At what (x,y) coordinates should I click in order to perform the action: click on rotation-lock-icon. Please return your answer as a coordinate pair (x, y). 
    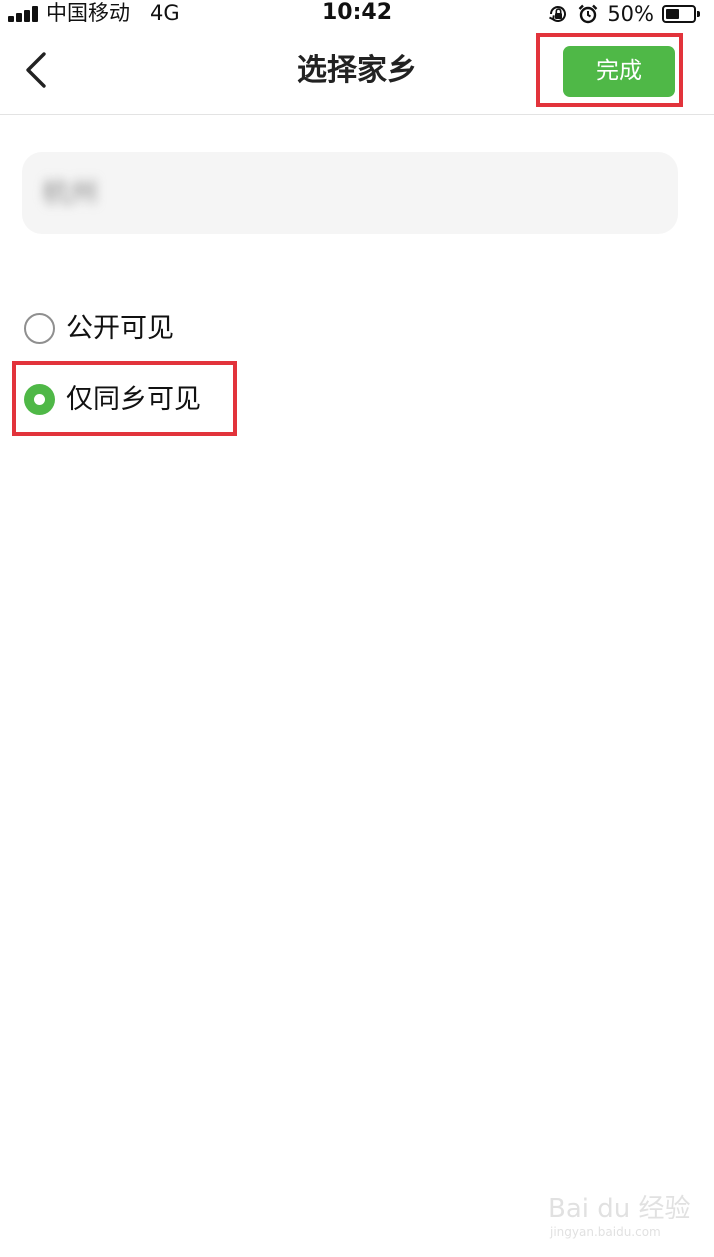
    Looking at the image, I should click on (558, 14).